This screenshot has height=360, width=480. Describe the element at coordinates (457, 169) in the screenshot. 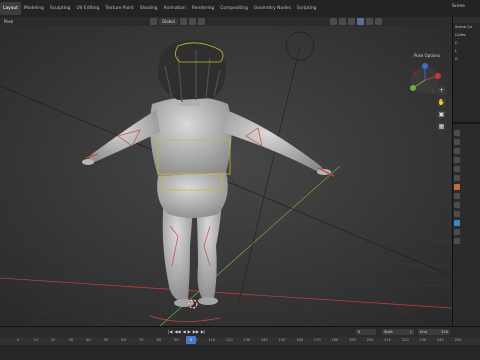

I see `scene-tab-icon` at that location.